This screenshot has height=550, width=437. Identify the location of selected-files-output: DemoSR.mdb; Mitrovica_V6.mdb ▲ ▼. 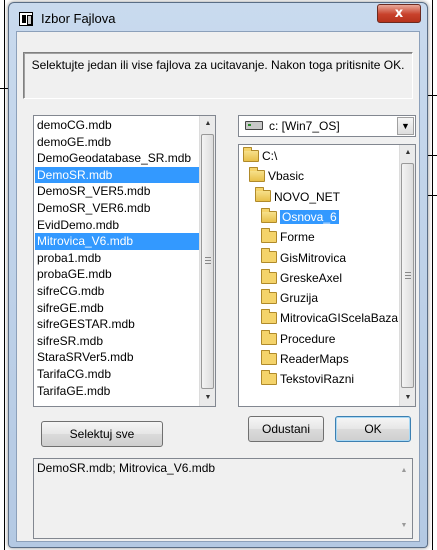
(223, 498).